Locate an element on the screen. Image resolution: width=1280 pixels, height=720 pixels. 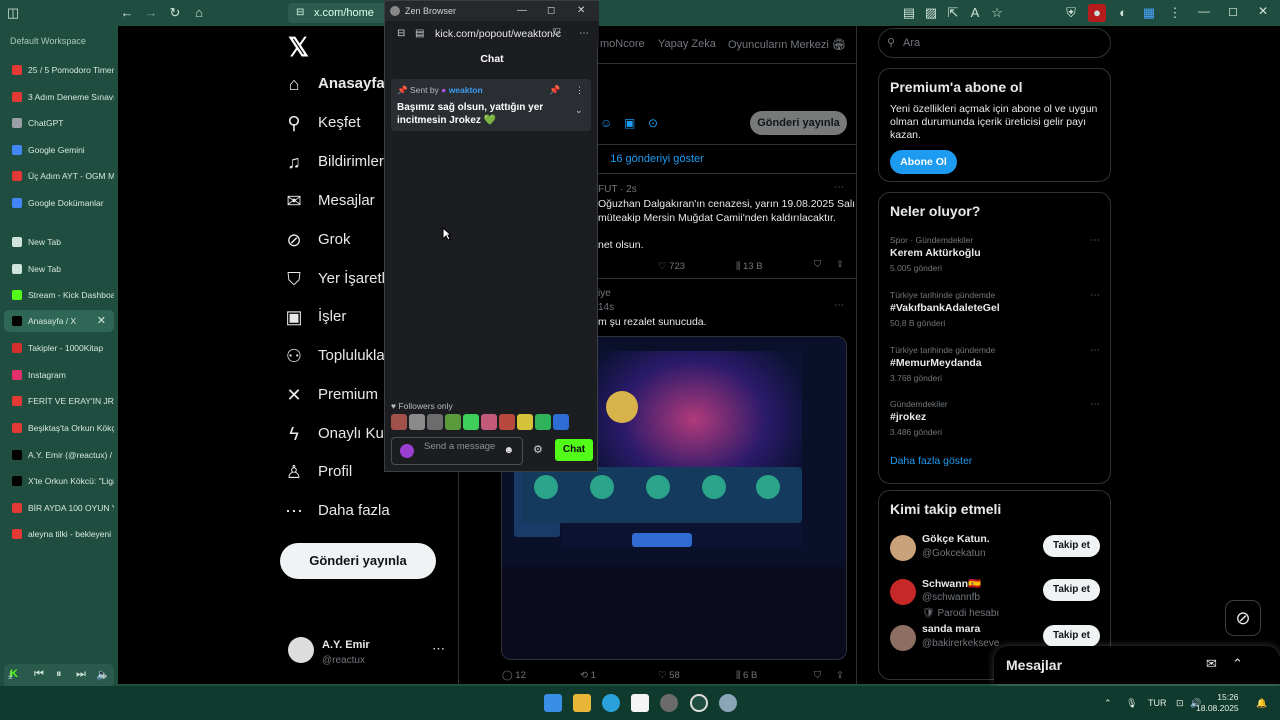
translate-icon: A is located at coordinates (975, 13).